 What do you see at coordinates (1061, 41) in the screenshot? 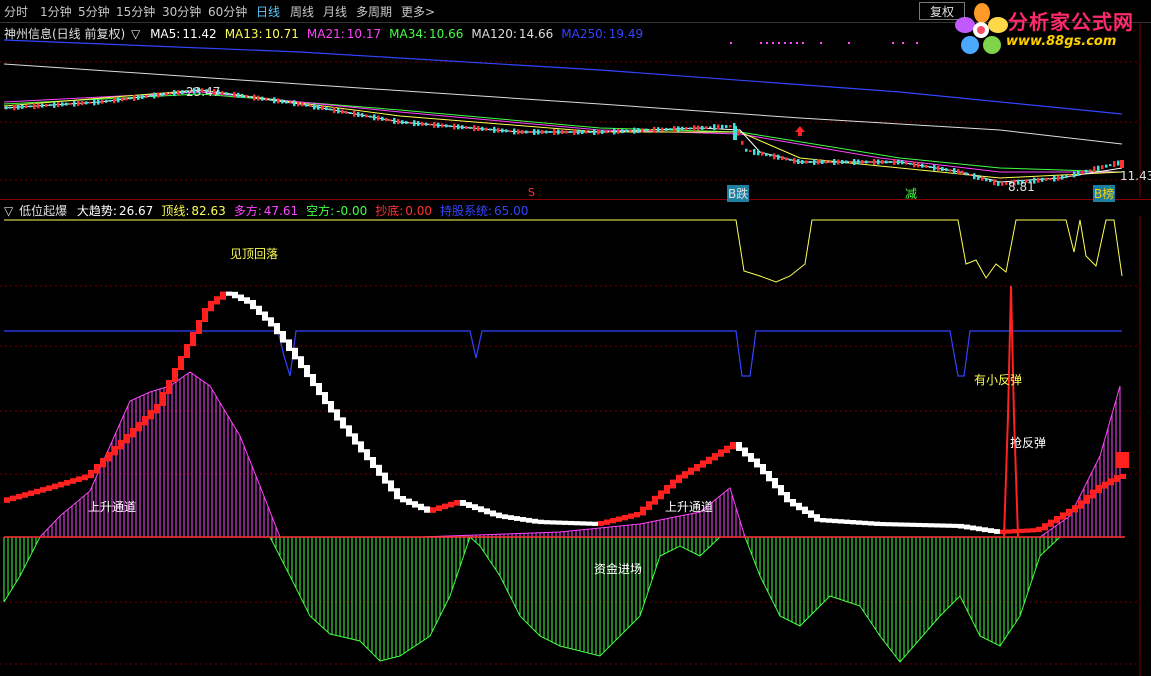
I see `logo-url: www.88gs.com` at bounding box center [1061, 41].